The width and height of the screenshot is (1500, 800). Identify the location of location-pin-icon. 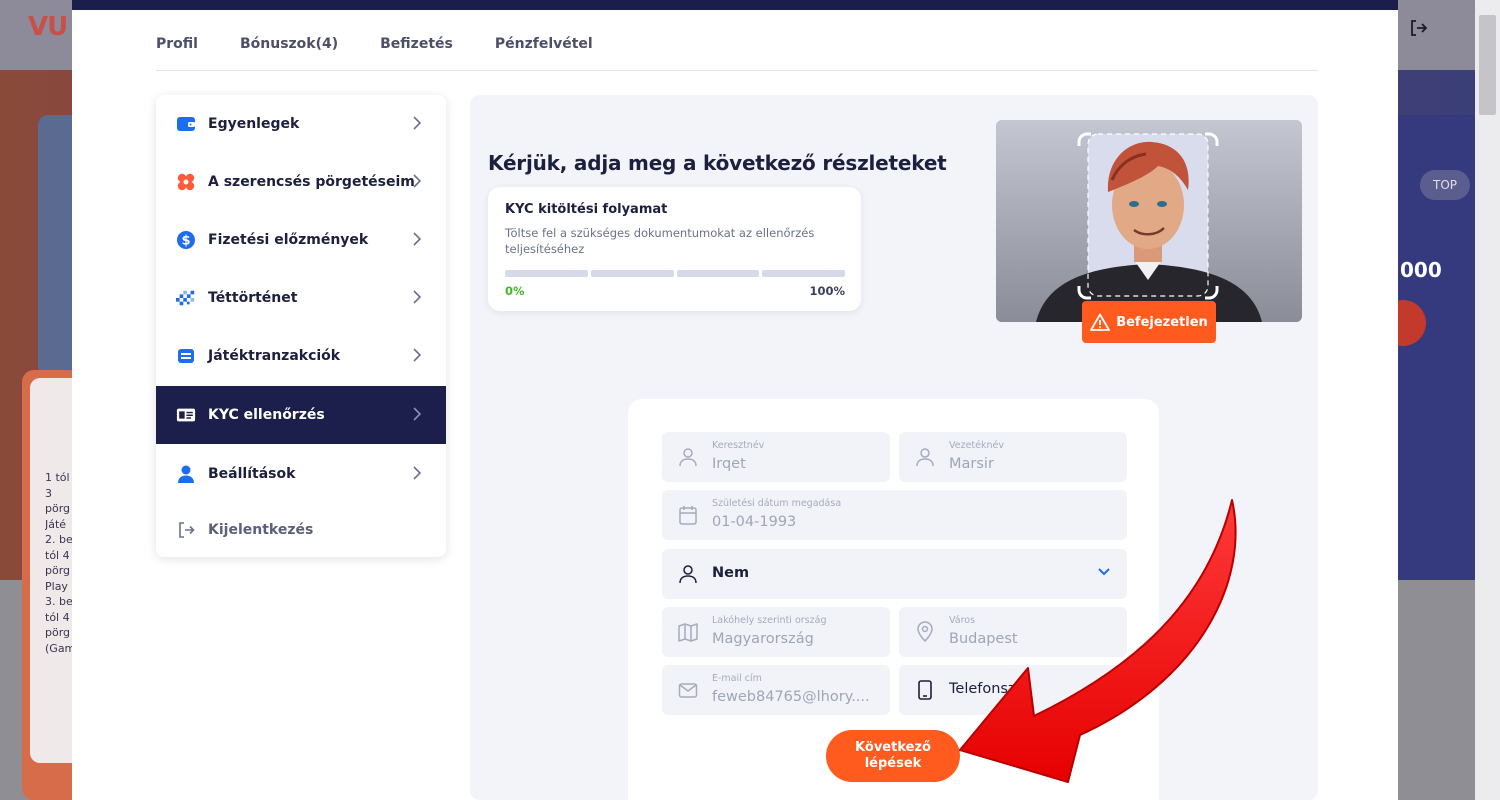
(925, 632).